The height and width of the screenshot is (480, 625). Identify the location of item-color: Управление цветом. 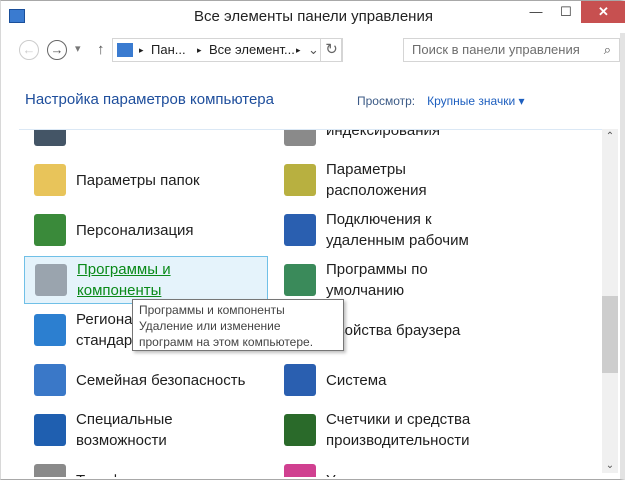
(396, 466).